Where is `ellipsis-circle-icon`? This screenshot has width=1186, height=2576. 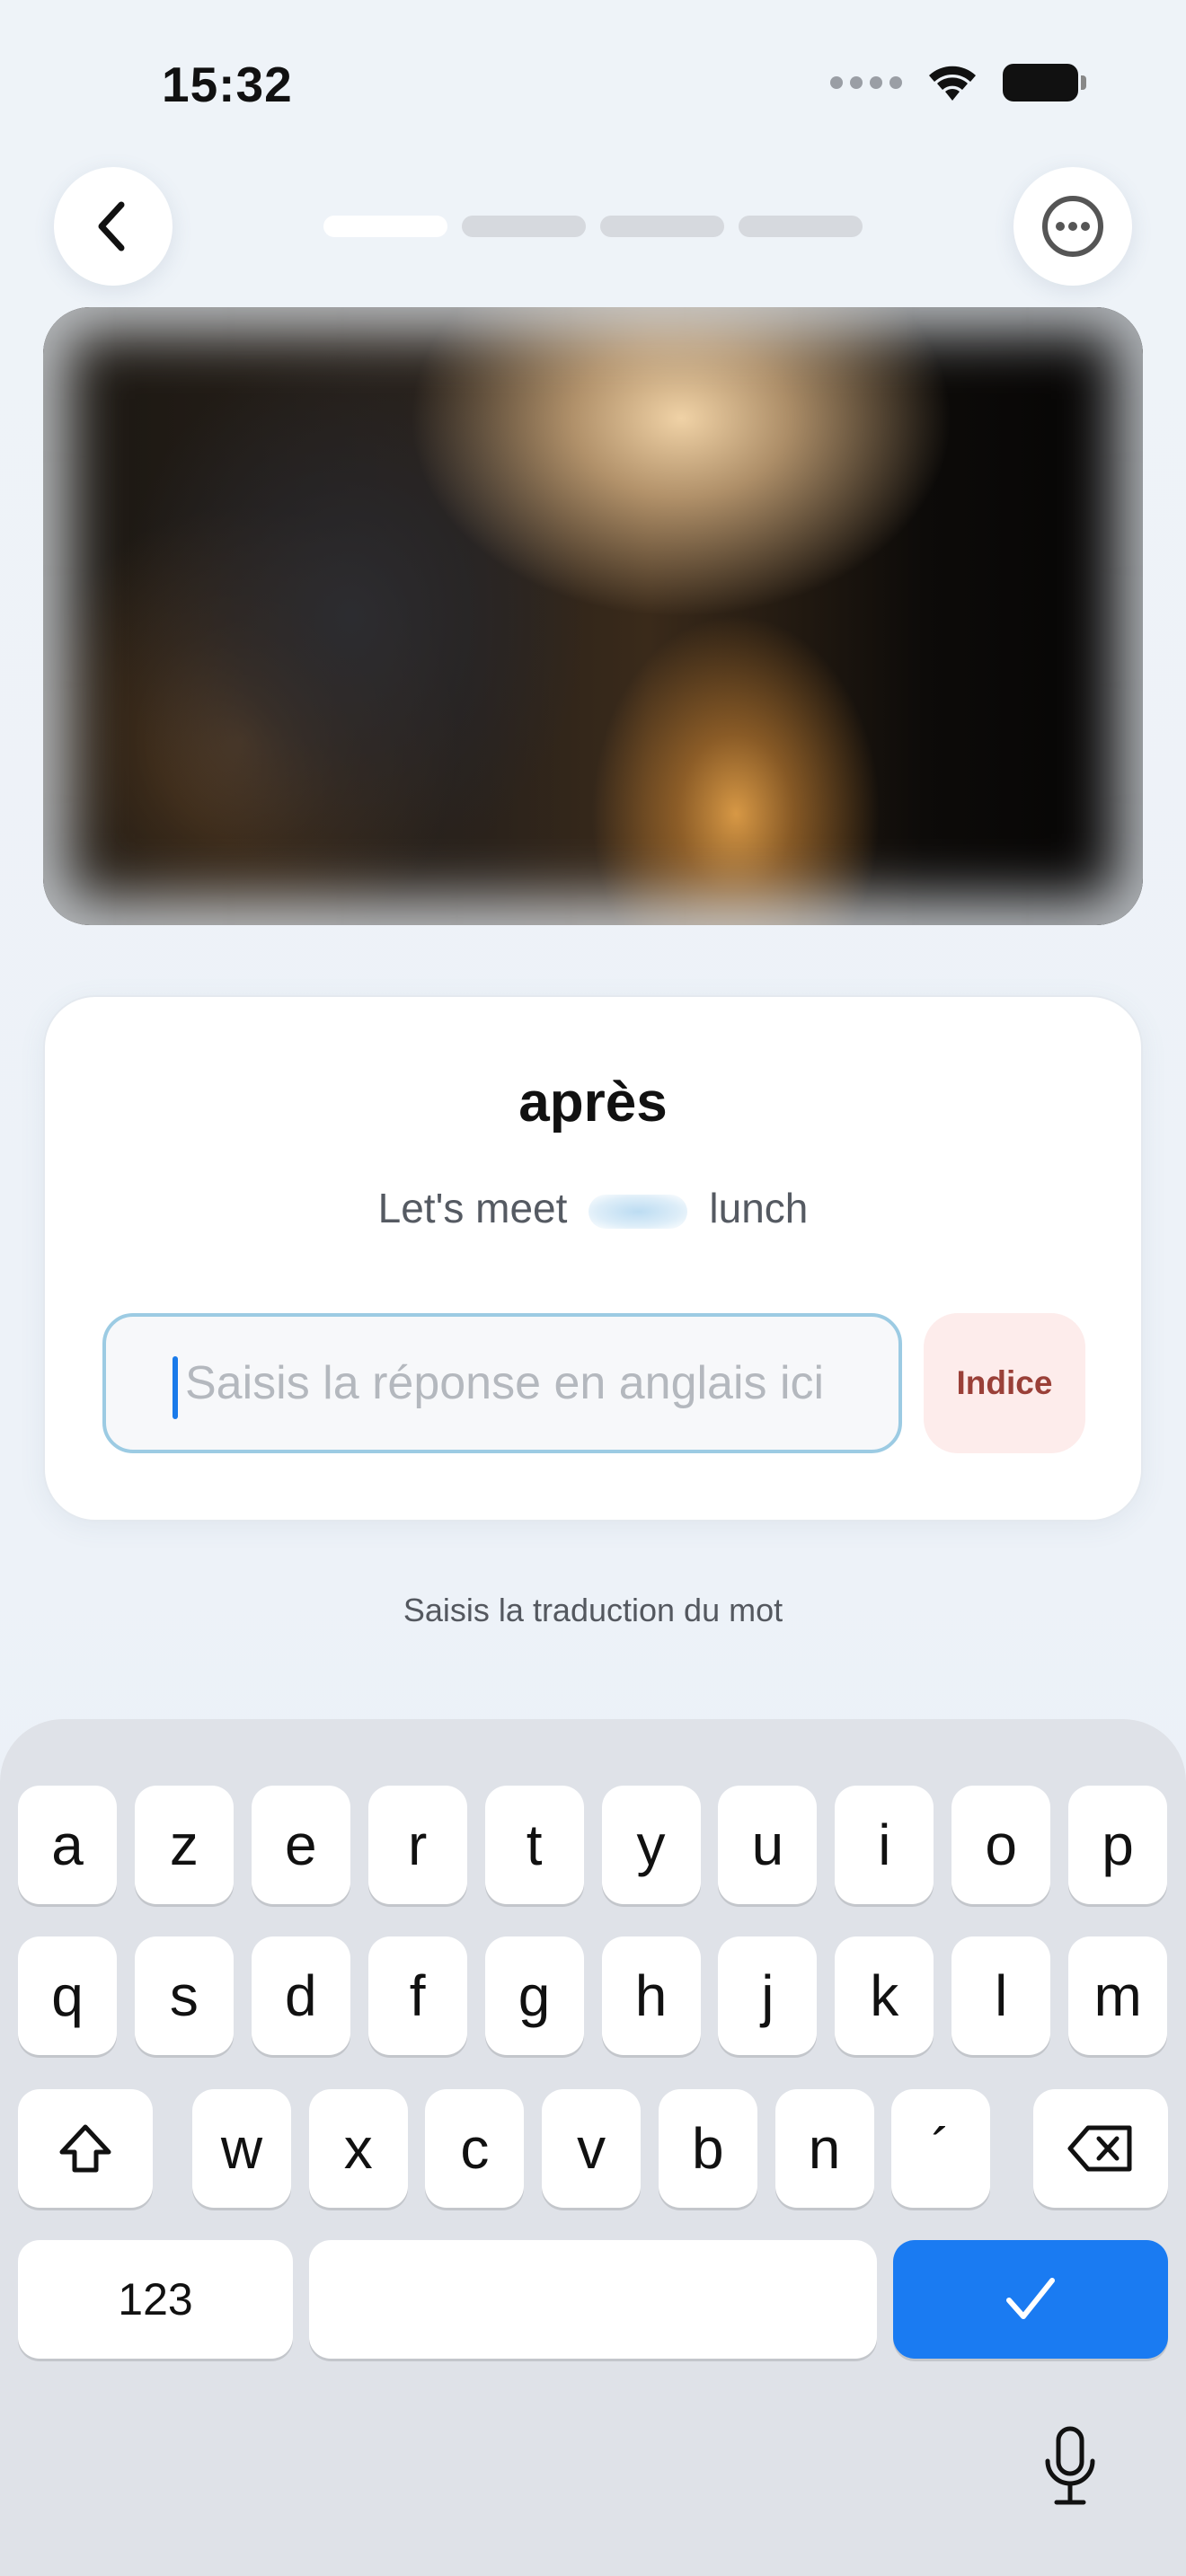
ellipsis-circle-icon is located at coordinates (1072, 226).